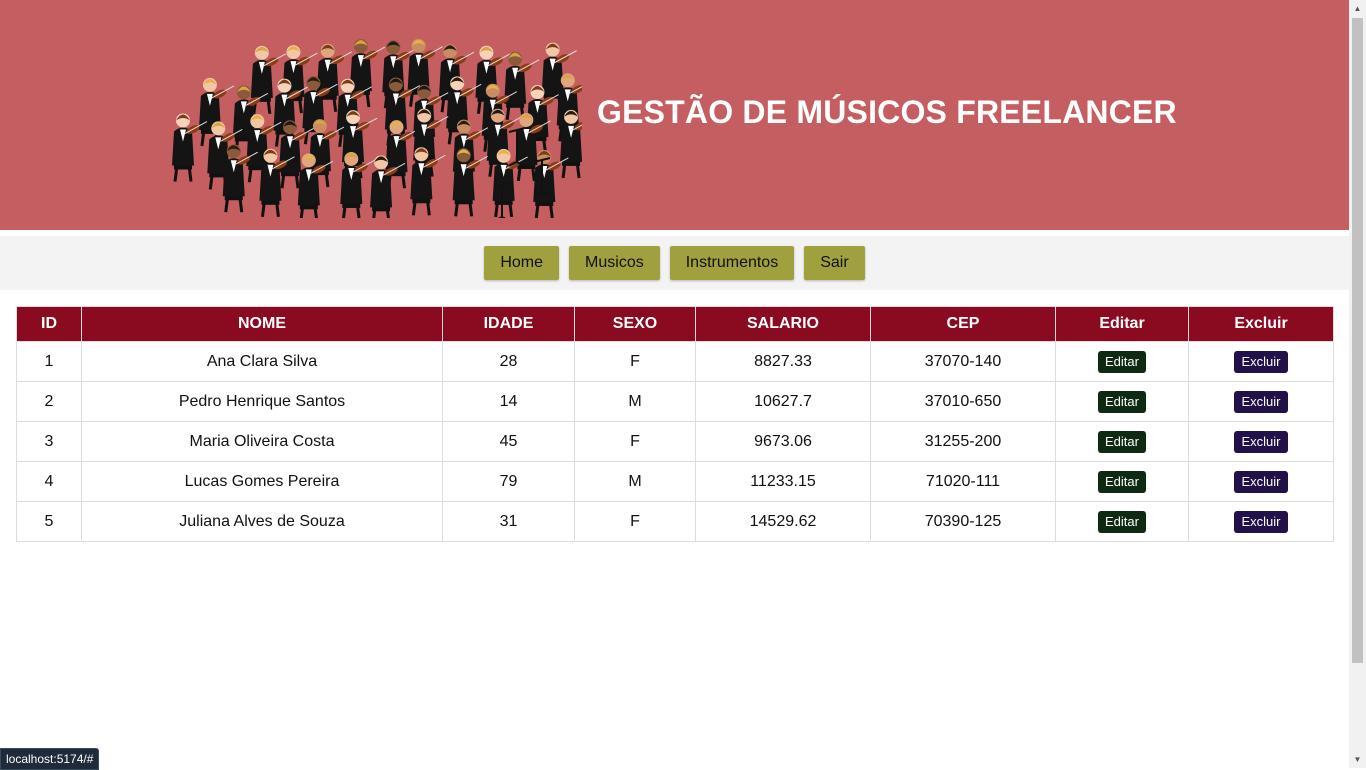 The width and height of the screenshot is (1366, 770). I want to click on cell-id: 2, so click(49, 401).